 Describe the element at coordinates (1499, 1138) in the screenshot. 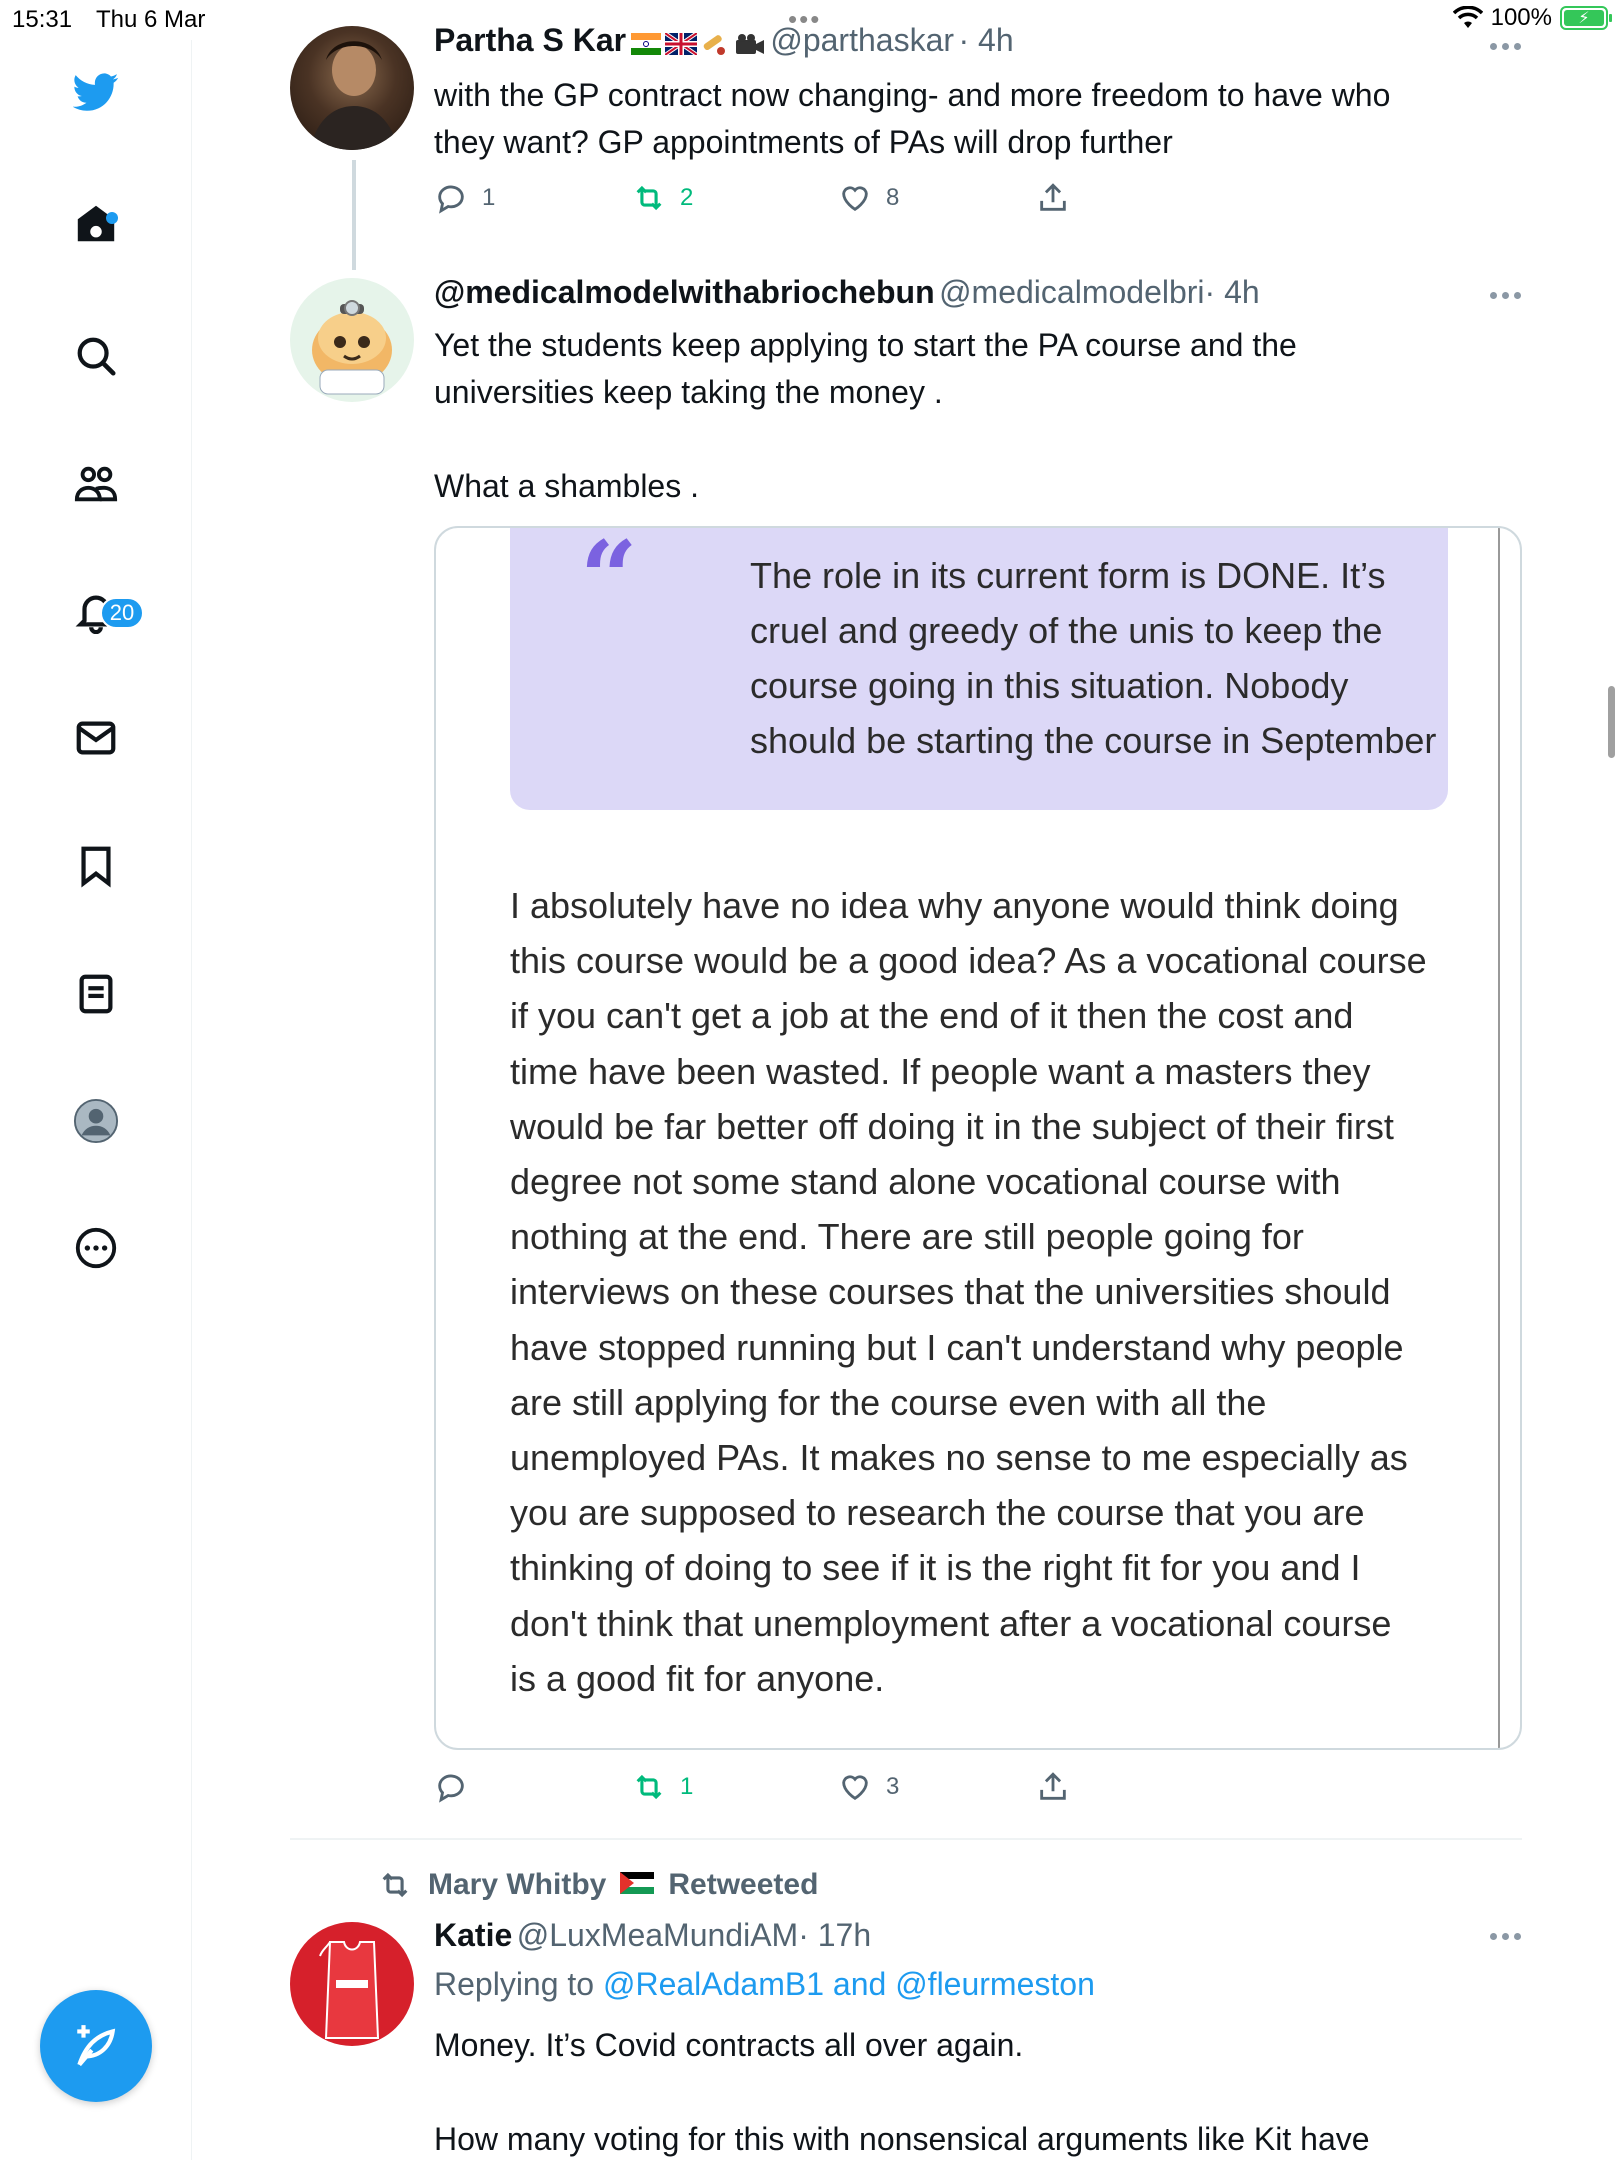

I see `image-scroll-edge` at that location.